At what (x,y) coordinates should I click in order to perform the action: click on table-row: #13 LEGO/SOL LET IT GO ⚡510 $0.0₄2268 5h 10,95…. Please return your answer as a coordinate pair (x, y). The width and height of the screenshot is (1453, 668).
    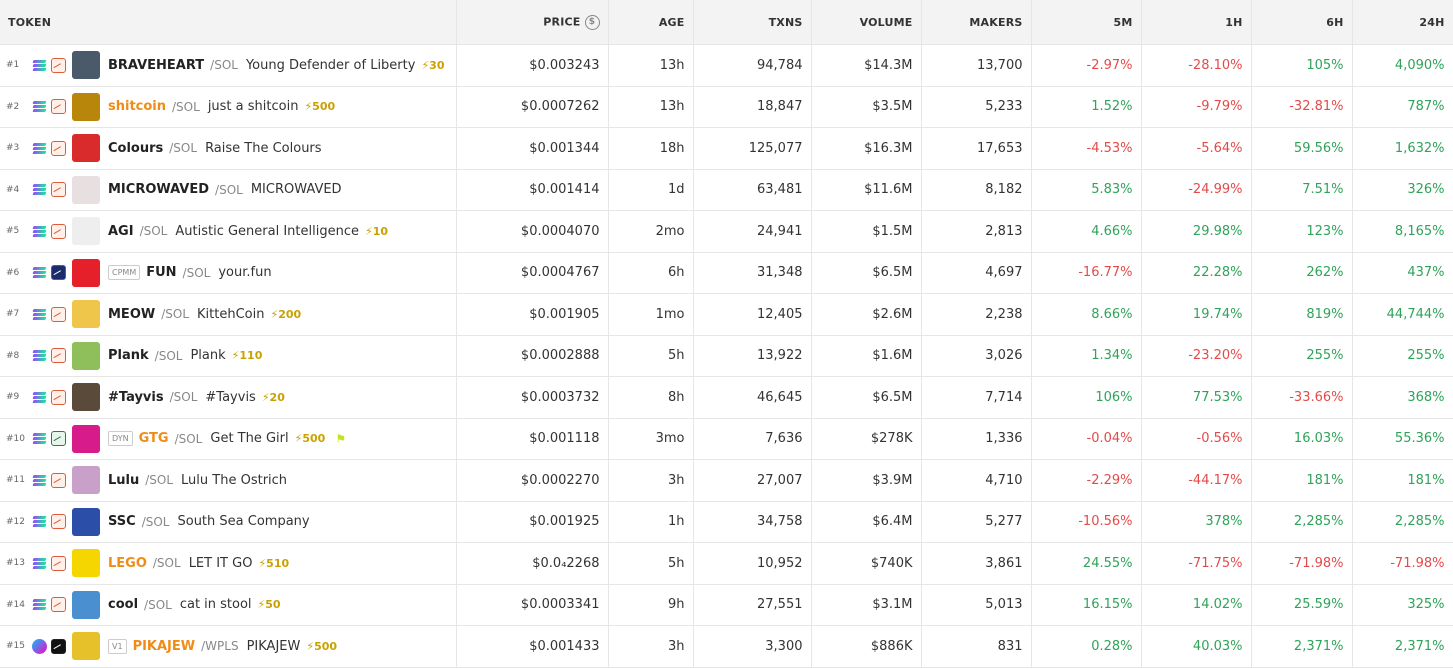
    Looking at the image, I should click on (726, 563).